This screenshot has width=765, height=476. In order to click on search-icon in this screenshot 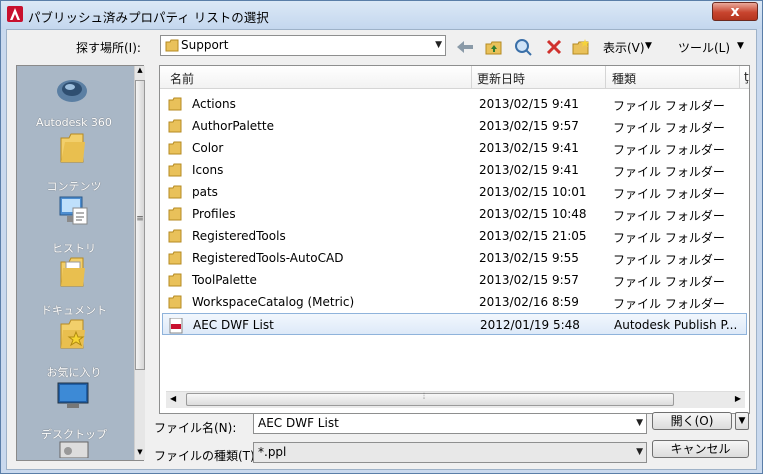, I will do `click(523, 47)`.